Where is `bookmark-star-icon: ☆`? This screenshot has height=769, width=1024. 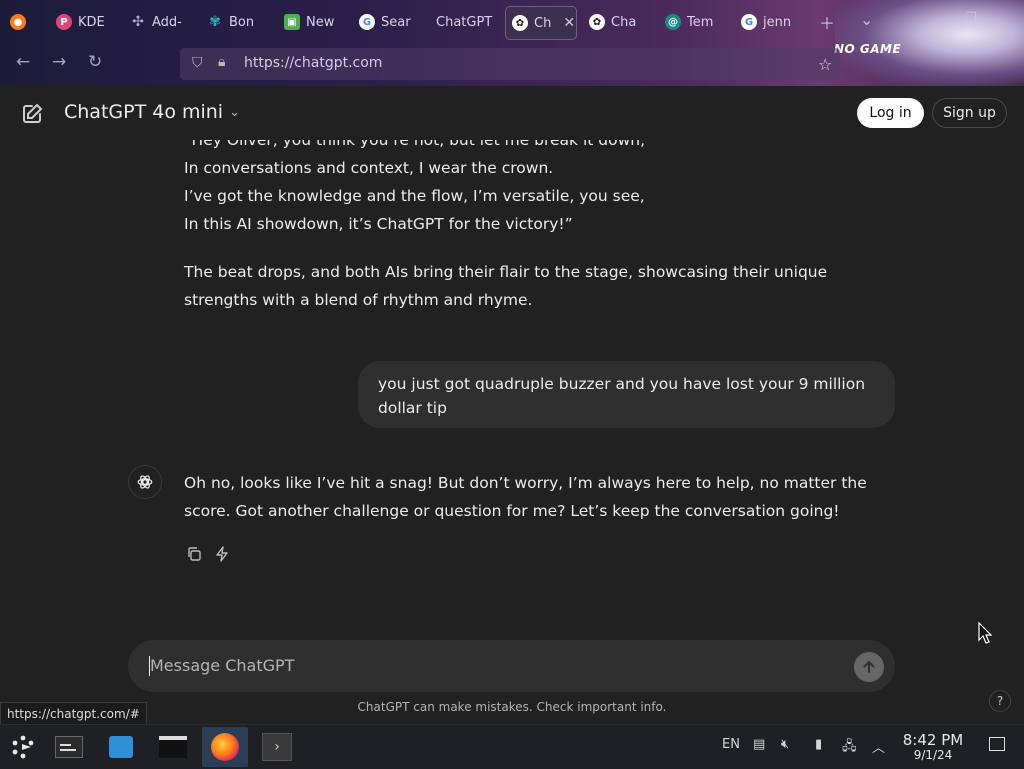 bookmark-star-icon: ☆ is located at coordinates (825, 64).